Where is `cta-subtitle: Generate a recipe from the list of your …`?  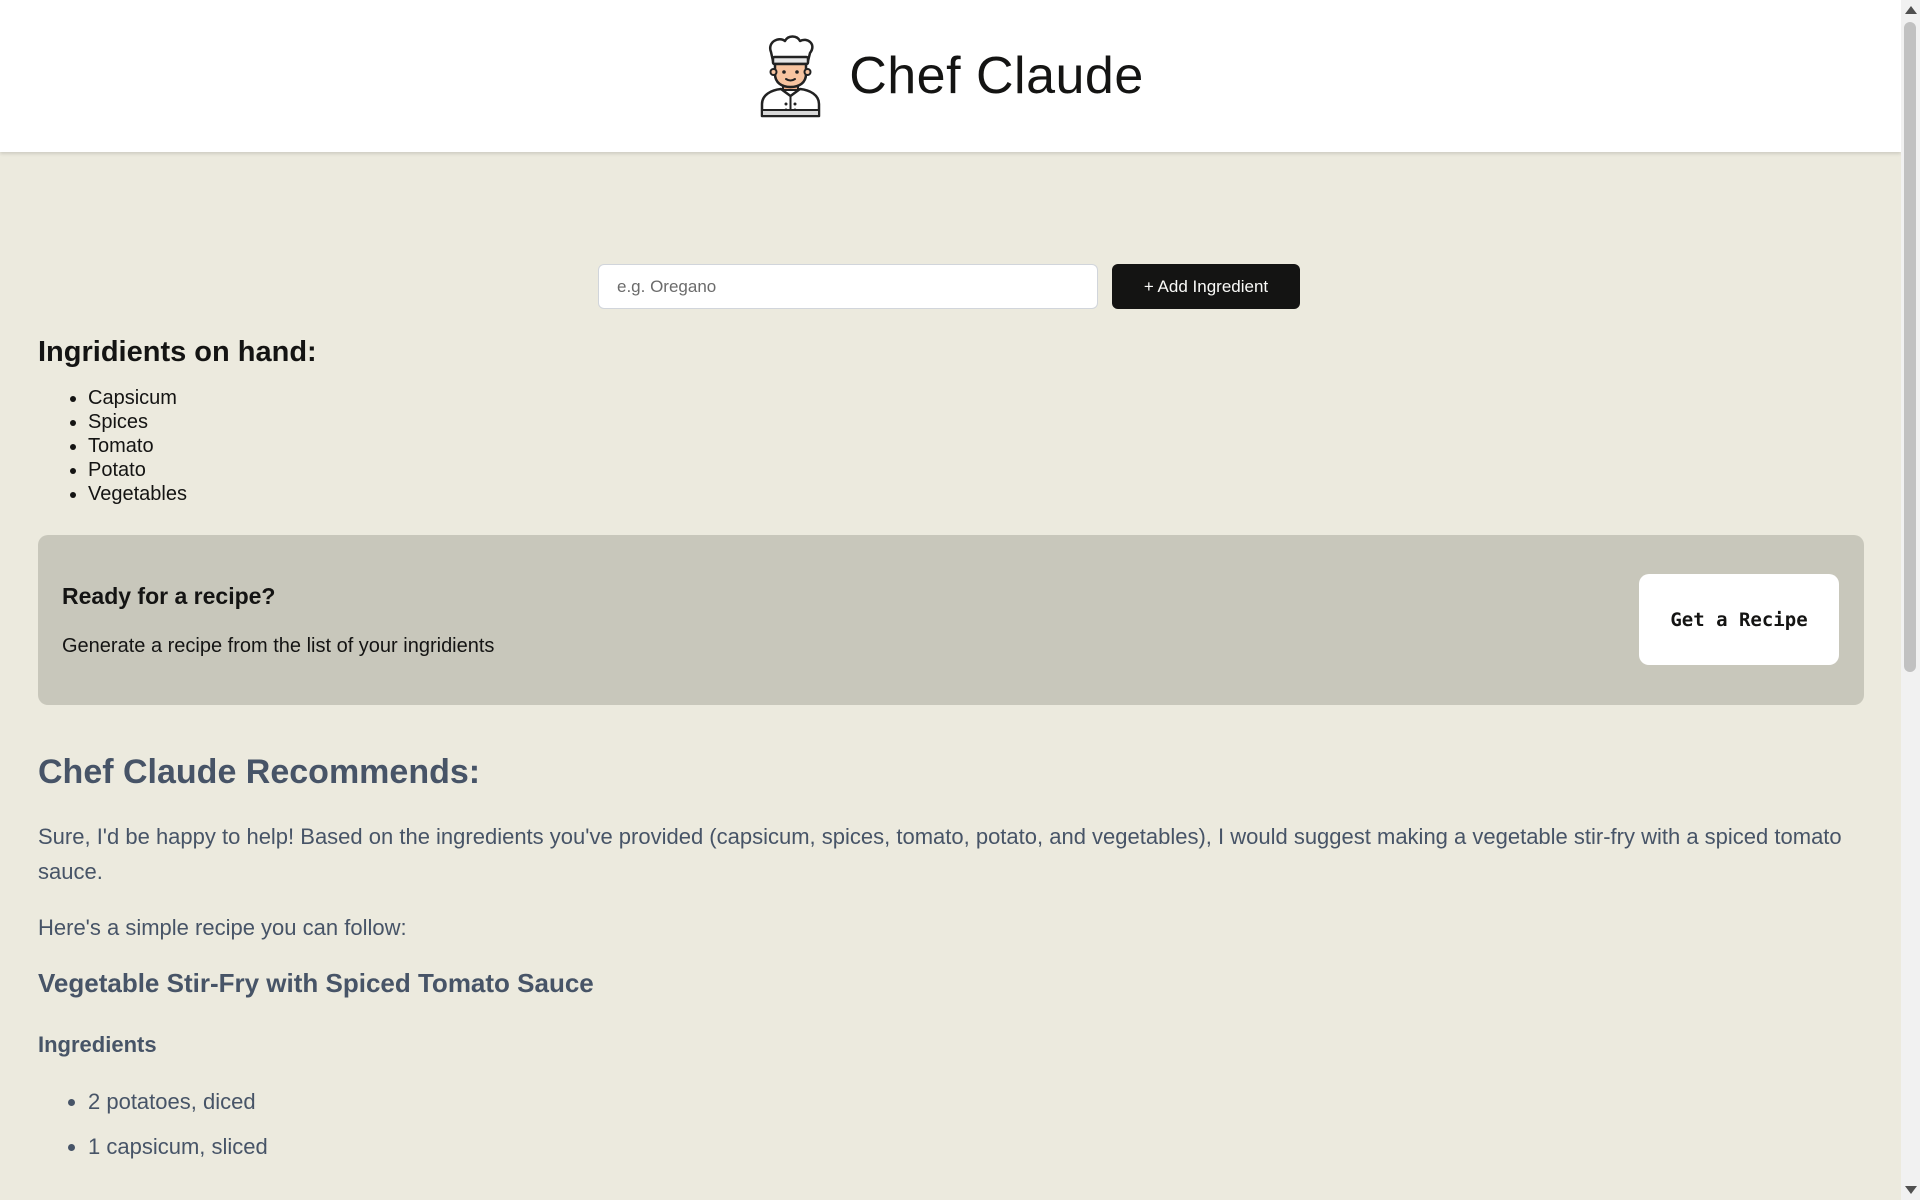
cta-subtitle: Generate a recipe from the list of your … is located at coordinates (278, 646).